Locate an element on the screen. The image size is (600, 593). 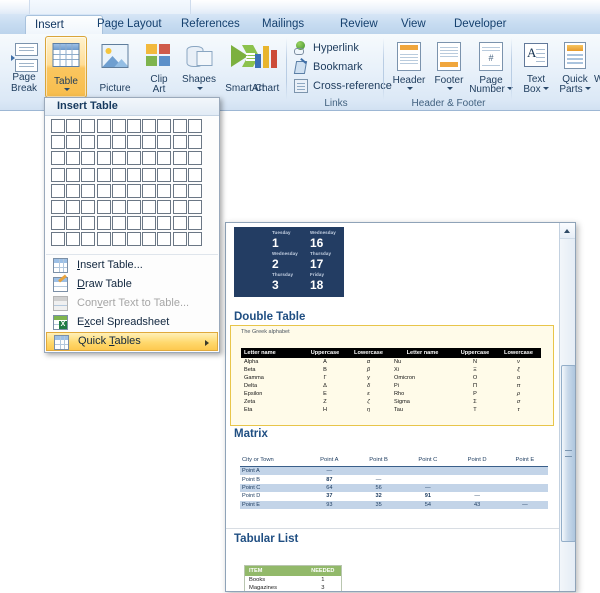
quick-parts-button: Quick Parts is located at coordinates (575, 67).